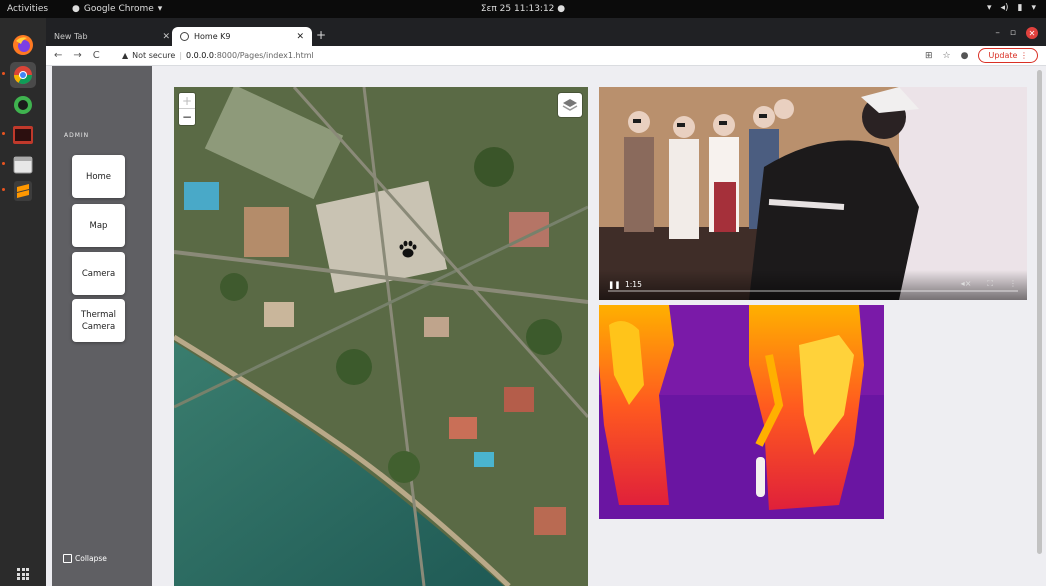 The image size is (1046, 586). What do you see at coordinates (96, 55) in the screenshot?
I see `reload-icon: C` at bounding box center [96, 55].